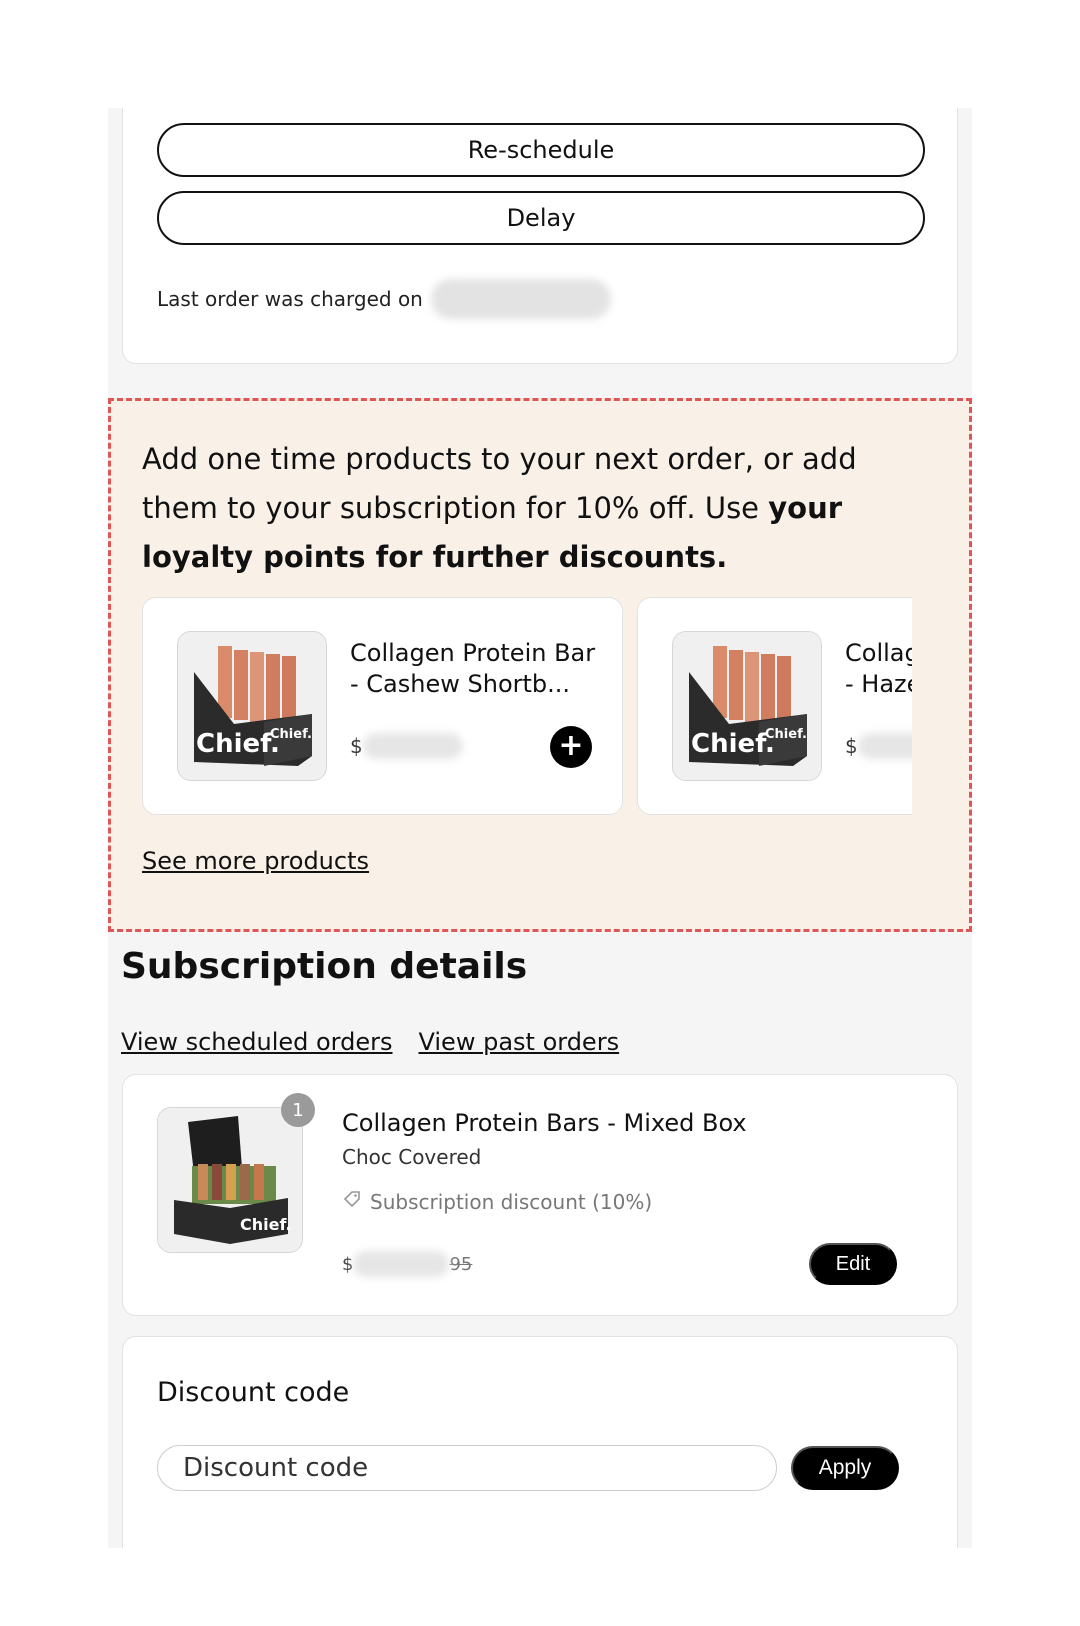  I want to click on redacted-date, so click(520, 299).